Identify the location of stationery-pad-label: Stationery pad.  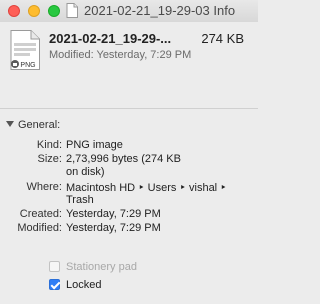
(101, 267).